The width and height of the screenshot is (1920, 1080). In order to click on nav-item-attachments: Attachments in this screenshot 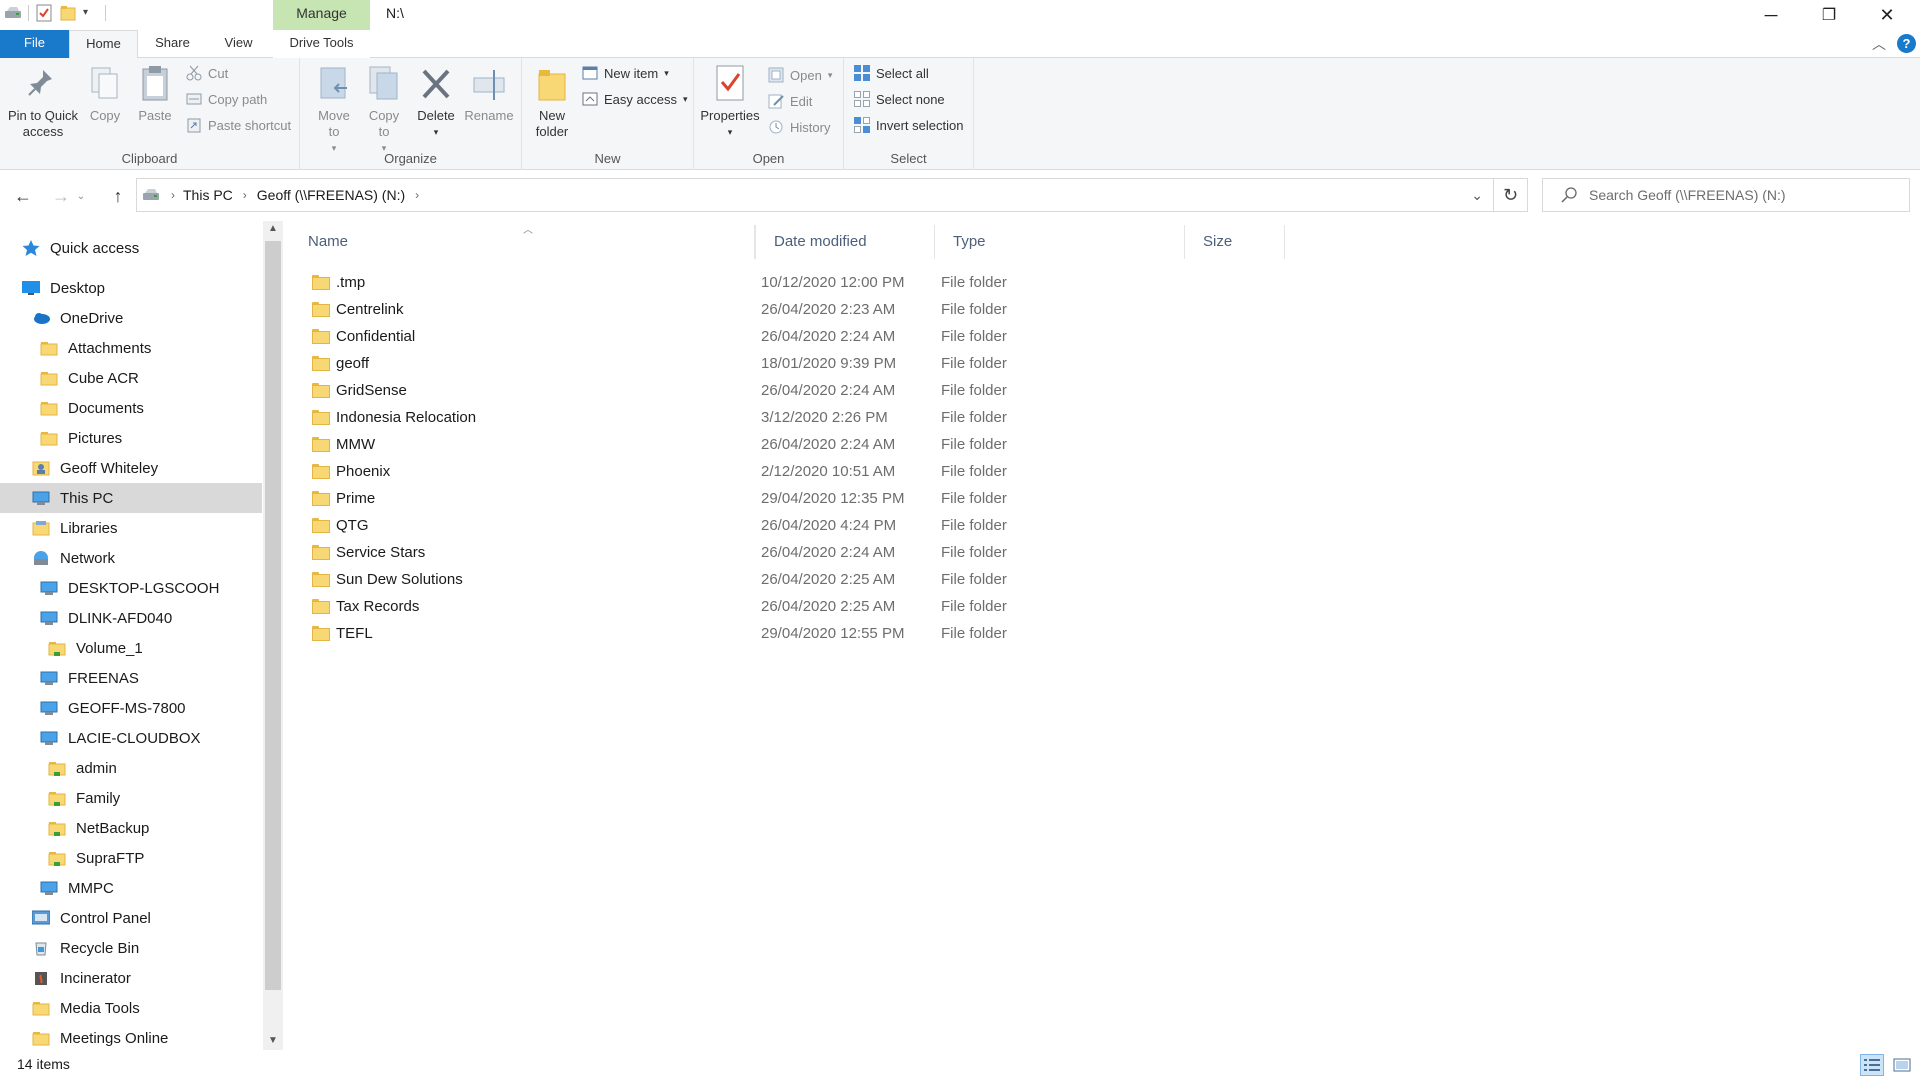, I will do `click(131, 348)`.